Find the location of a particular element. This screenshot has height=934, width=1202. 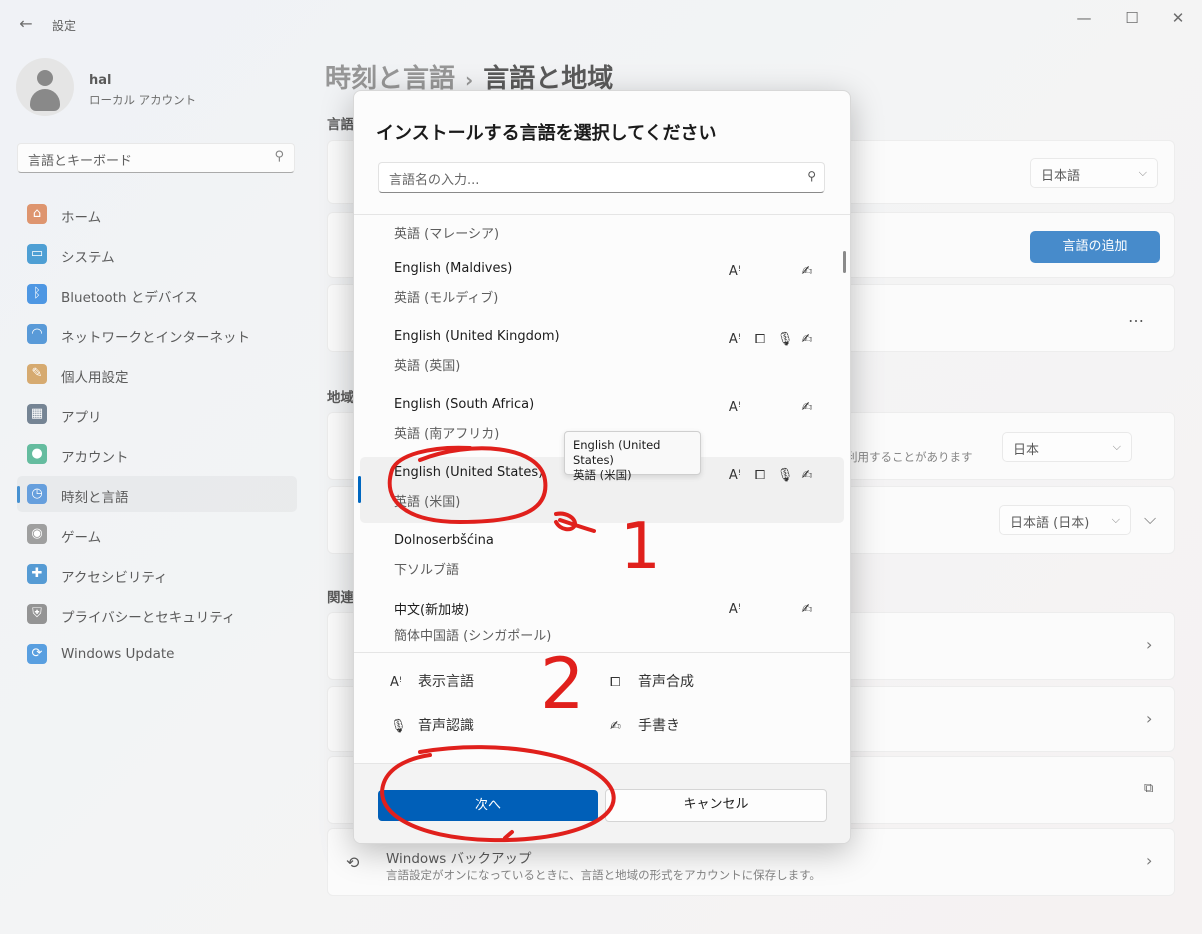

language-list-item: 中文(新加坡) 簡体中国語 (シンガポール) Aꜝ ✍︎ is located at coordinates (602, 621).